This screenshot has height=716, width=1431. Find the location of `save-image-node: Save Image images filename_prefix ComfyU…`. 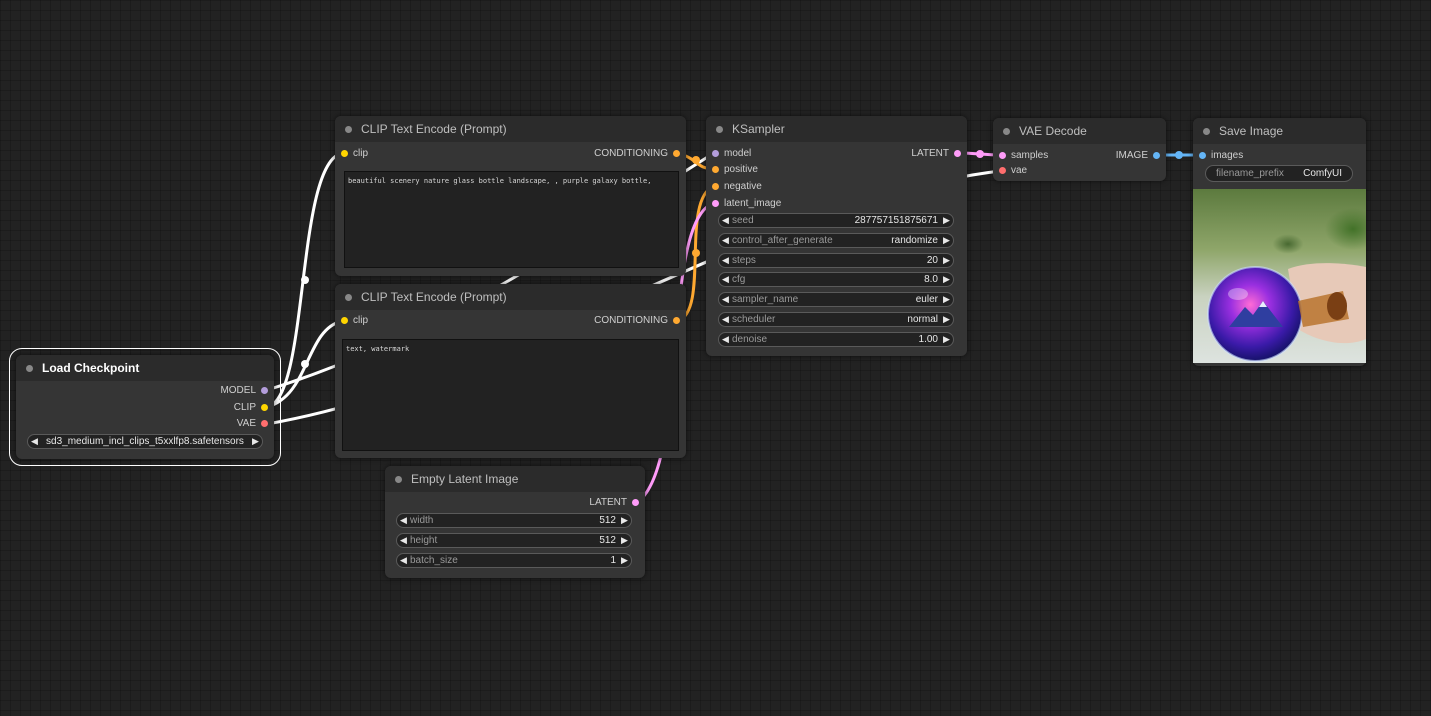

save-image-node: Save Image images filename_prefix ComfyU… is located at coordinates (1279, 242).